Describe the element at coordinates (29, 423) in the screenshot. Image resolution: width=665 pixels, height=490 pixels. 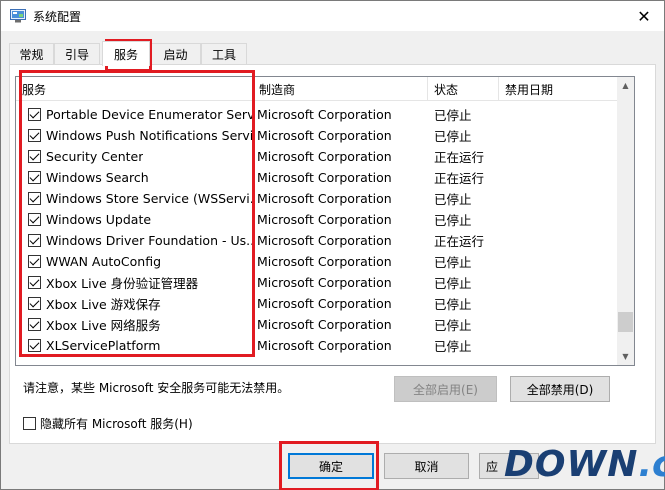
I see `hide-microsoft-services-checkbox` at that location.